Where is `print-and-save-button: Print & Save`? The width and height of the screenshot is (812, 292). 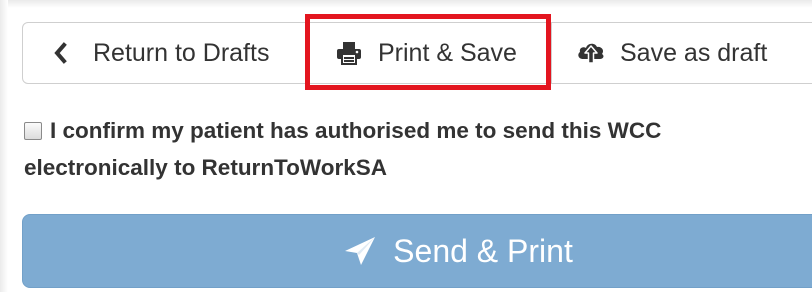 print-and-save-button: Print & Save is located at coordinates (429, 53).